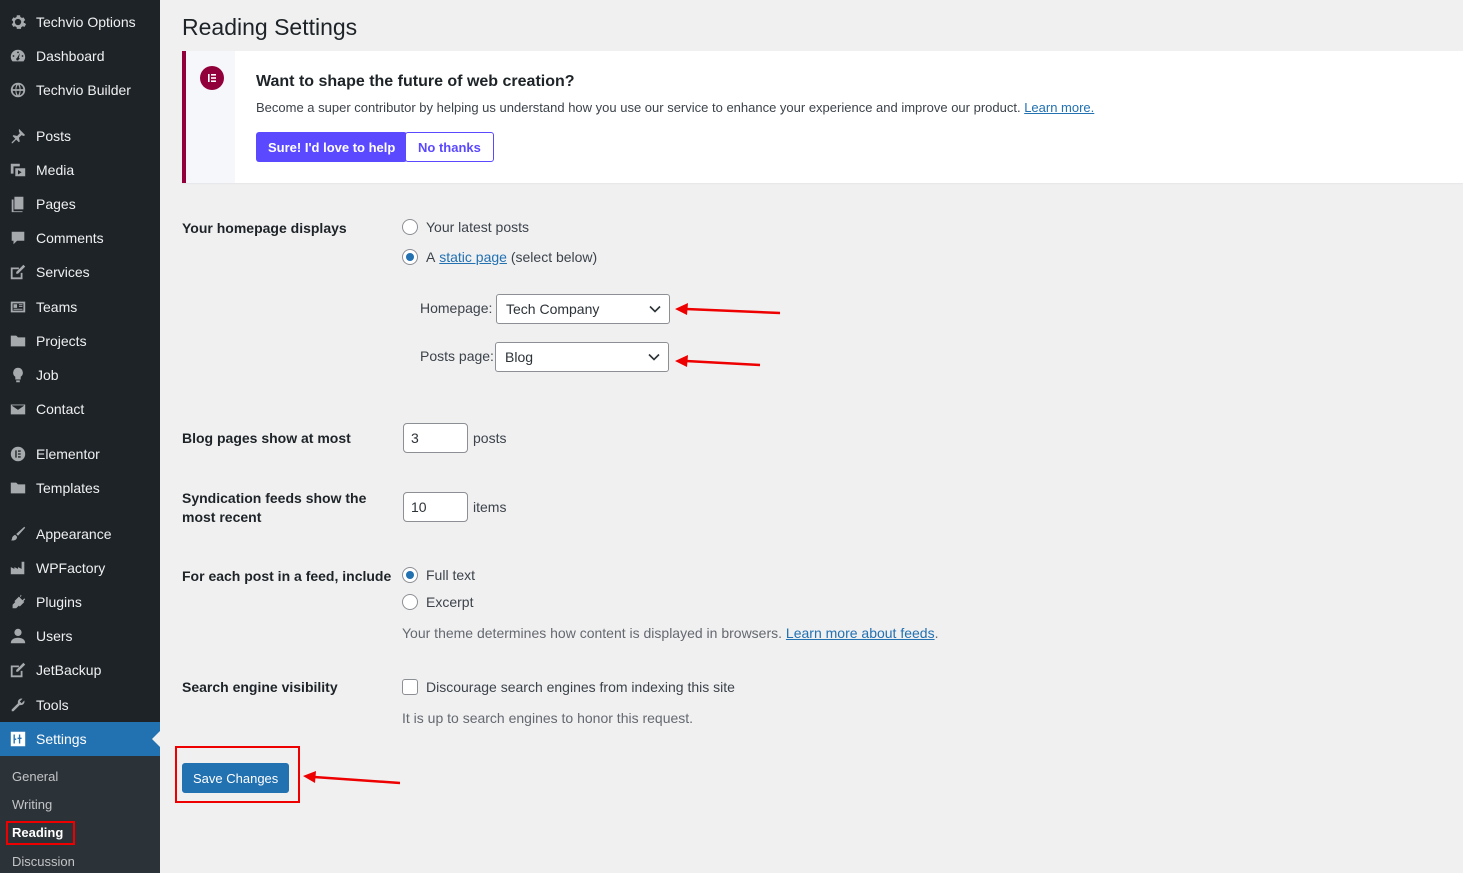 The width and height of the screenshot is (1463, 873). What do you see at coordinates (435, 438) in the screenshot?
I see `blog-pages-input: 3` at bounding box center [435, 438].